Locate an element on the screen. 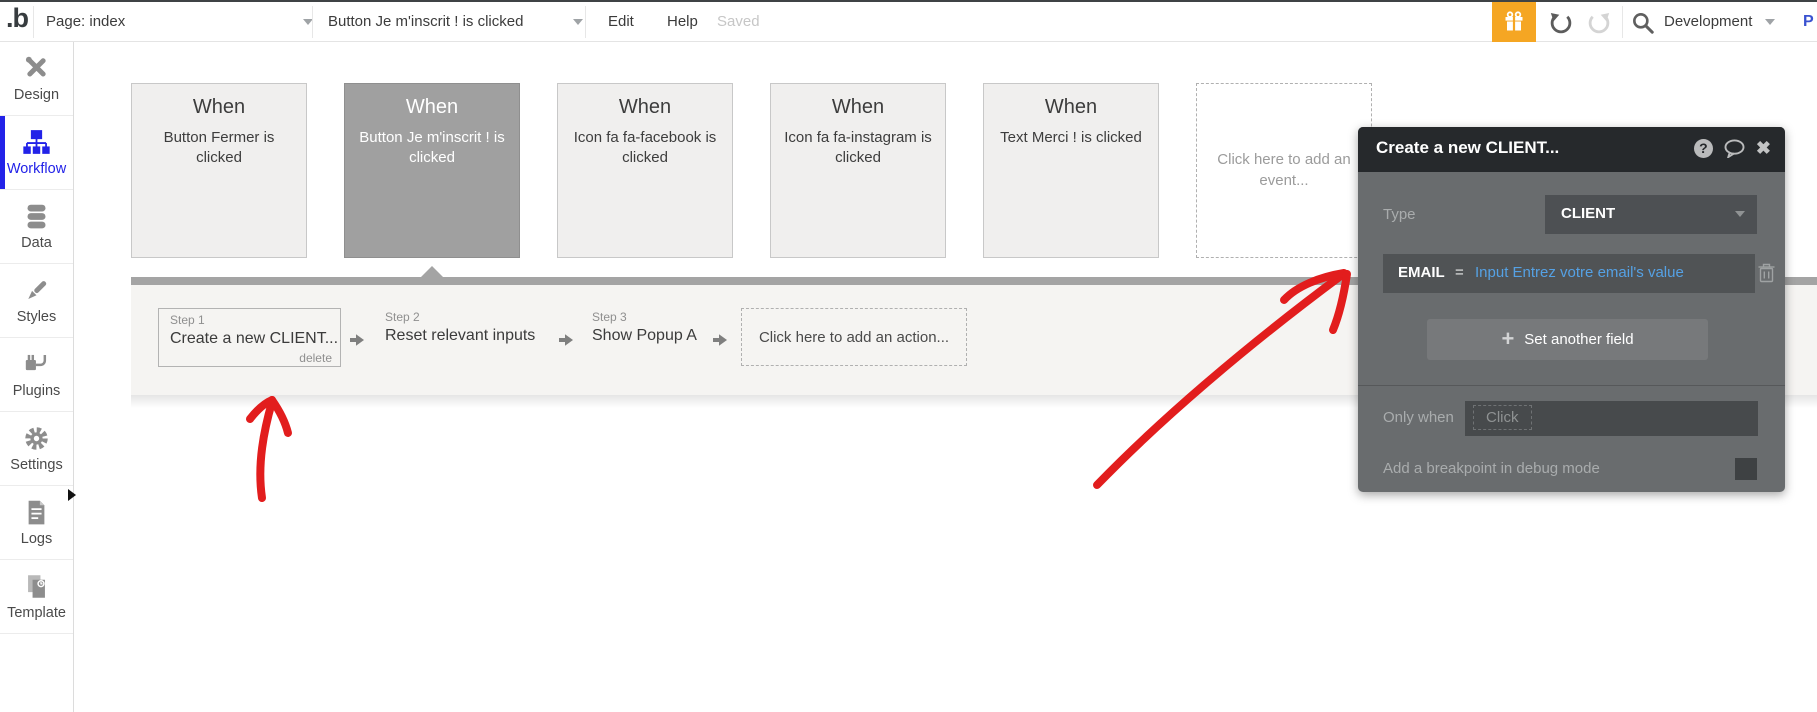 The width and height of the screenshot is (1817, 712). type-value: CLIENT is located at coordinates (1588, 213).